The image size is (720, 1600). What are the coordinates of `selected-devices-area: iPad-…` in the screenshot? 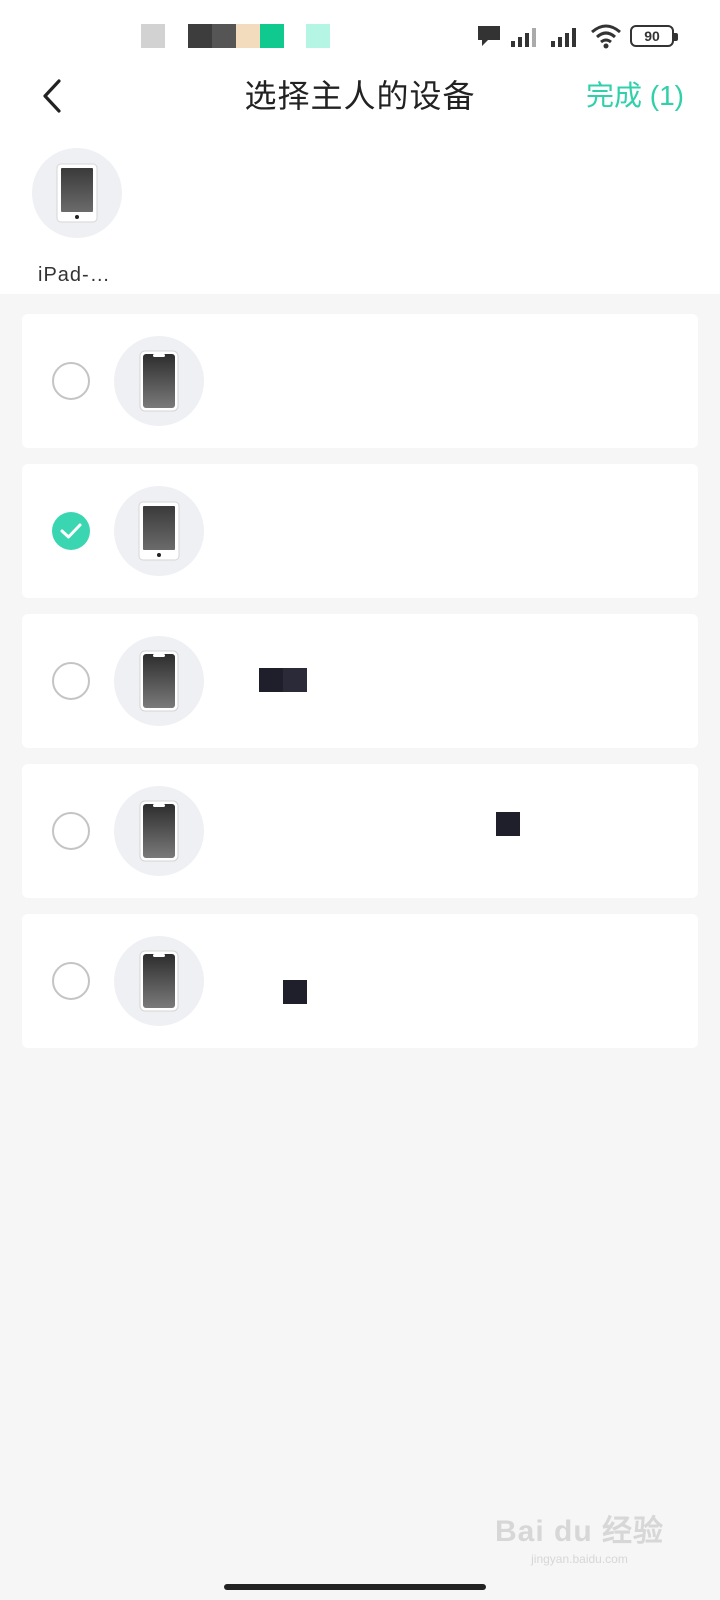 It's located at (360, 213).